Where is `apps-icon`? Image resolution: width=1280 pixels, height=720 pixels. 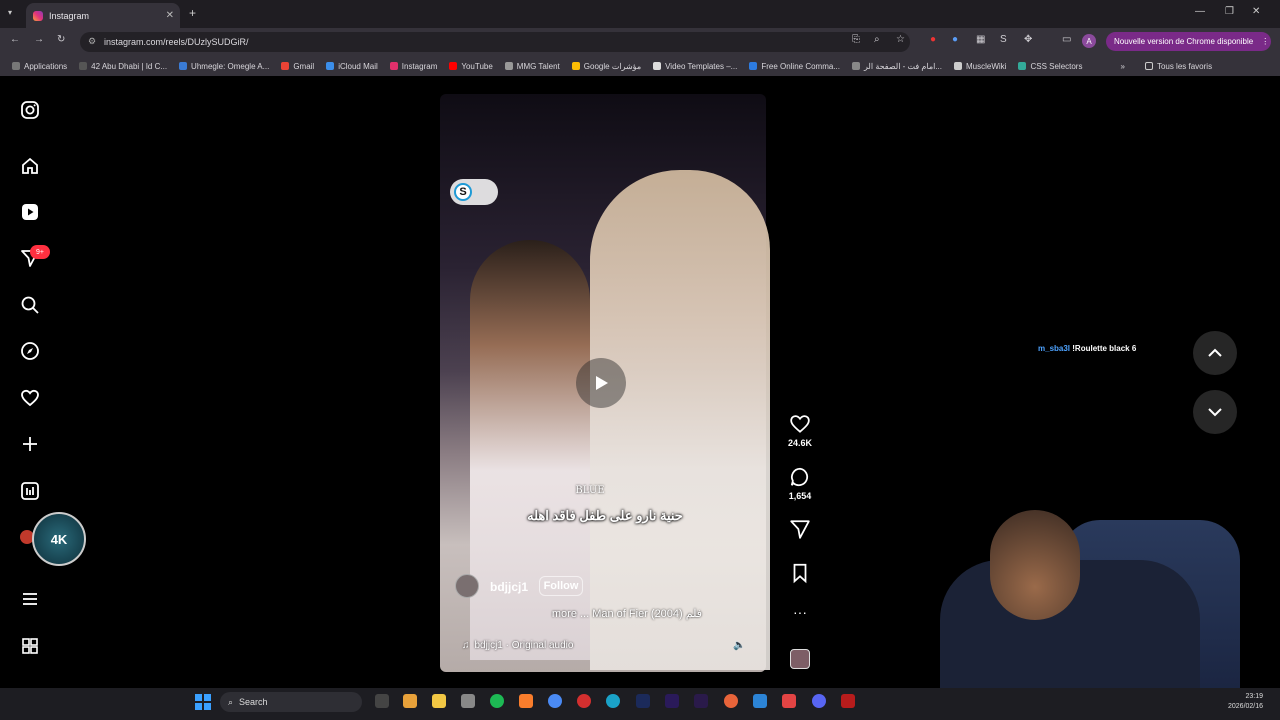
apps-icon is located at coordinates (16, 66).